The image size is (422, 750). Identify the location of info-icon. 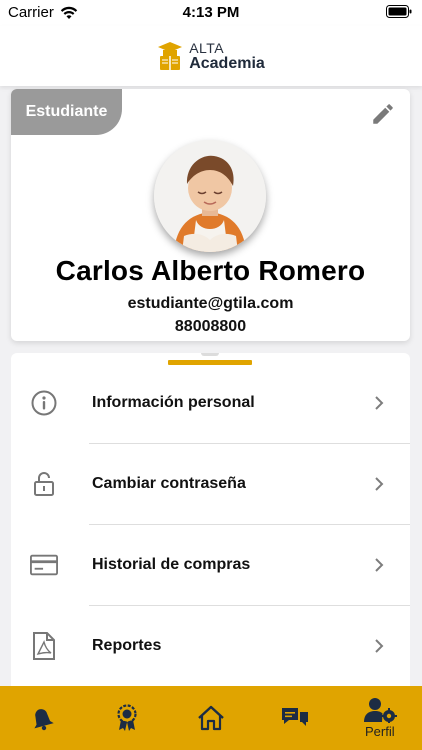
(44, 403).